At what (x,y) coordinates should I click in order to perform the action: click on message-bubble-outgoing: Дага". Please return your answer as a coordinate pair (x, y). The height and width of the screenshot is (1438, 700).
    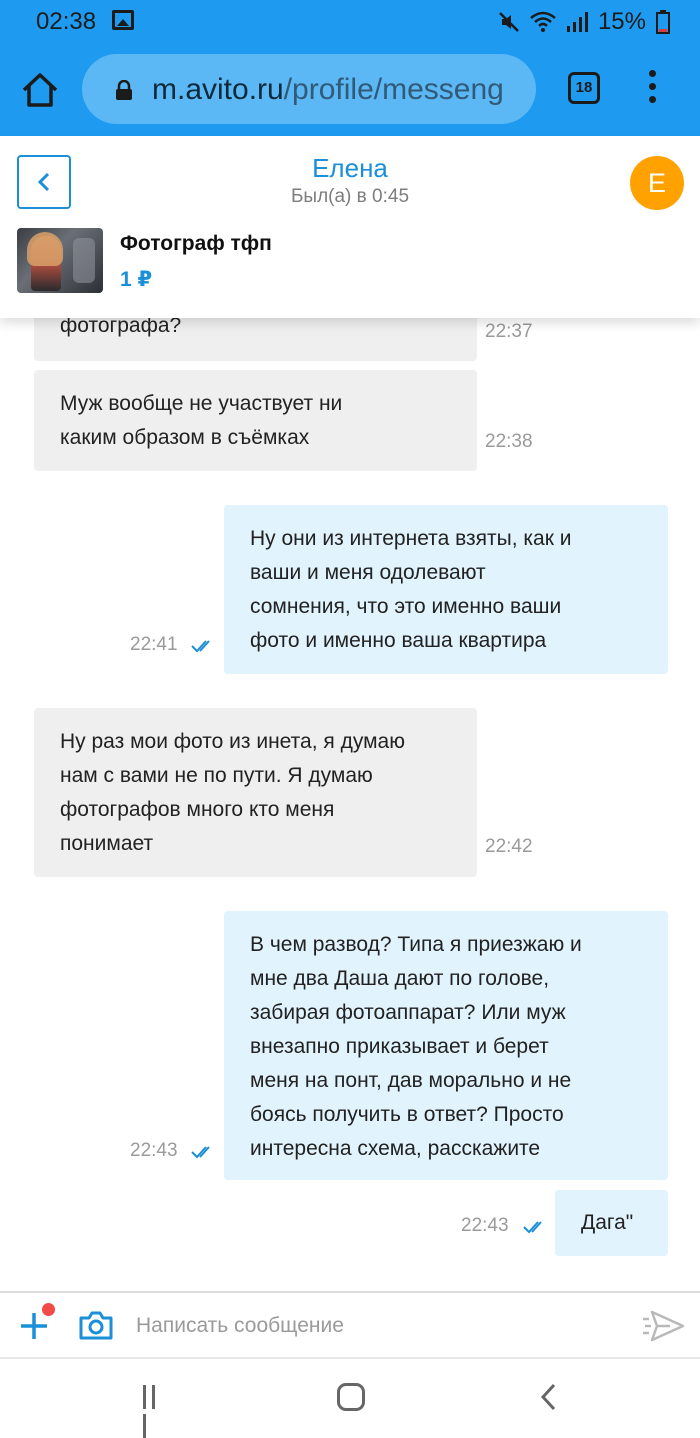
    Looking at the image, I should click on (611, 1223).